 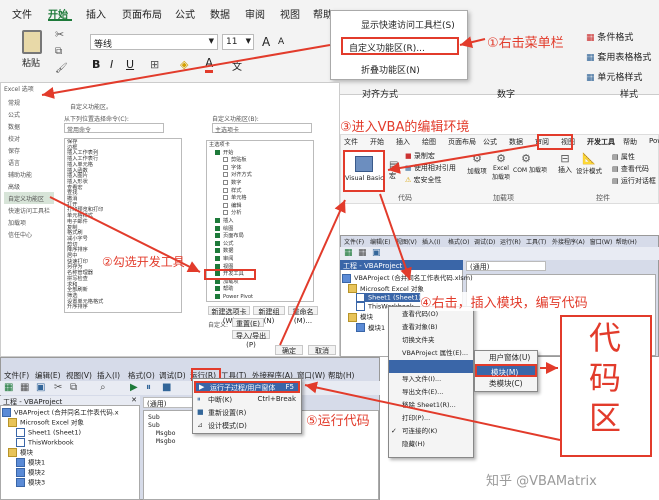 What do you see at coordinates (289, 350) in the screenshot?
I see `ok-button: 确定` at bounding box center [289, 350].